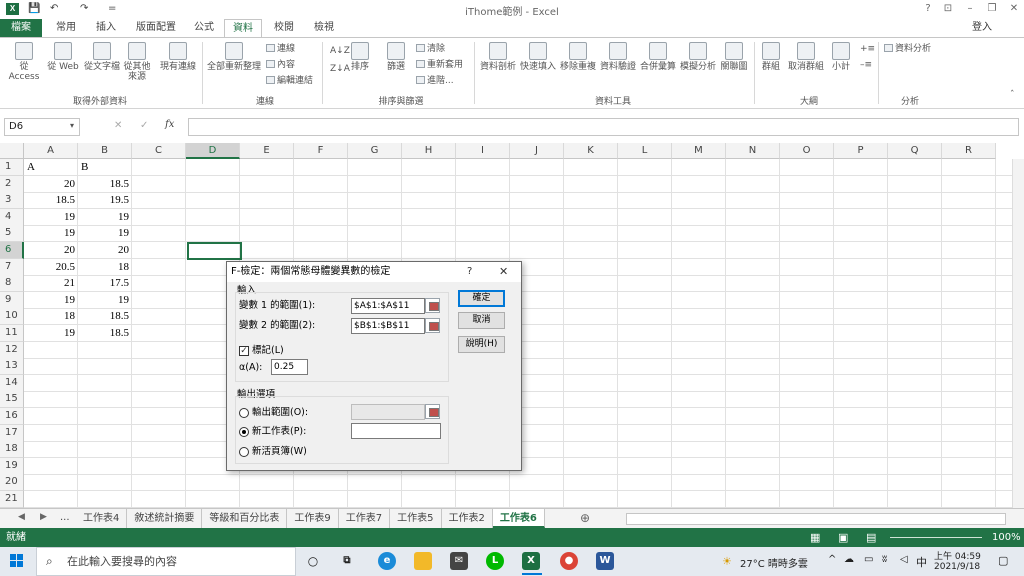  Describe the element at coordinates (51, 233) in the screenshot. I see `cell-a5: 19` at that location.